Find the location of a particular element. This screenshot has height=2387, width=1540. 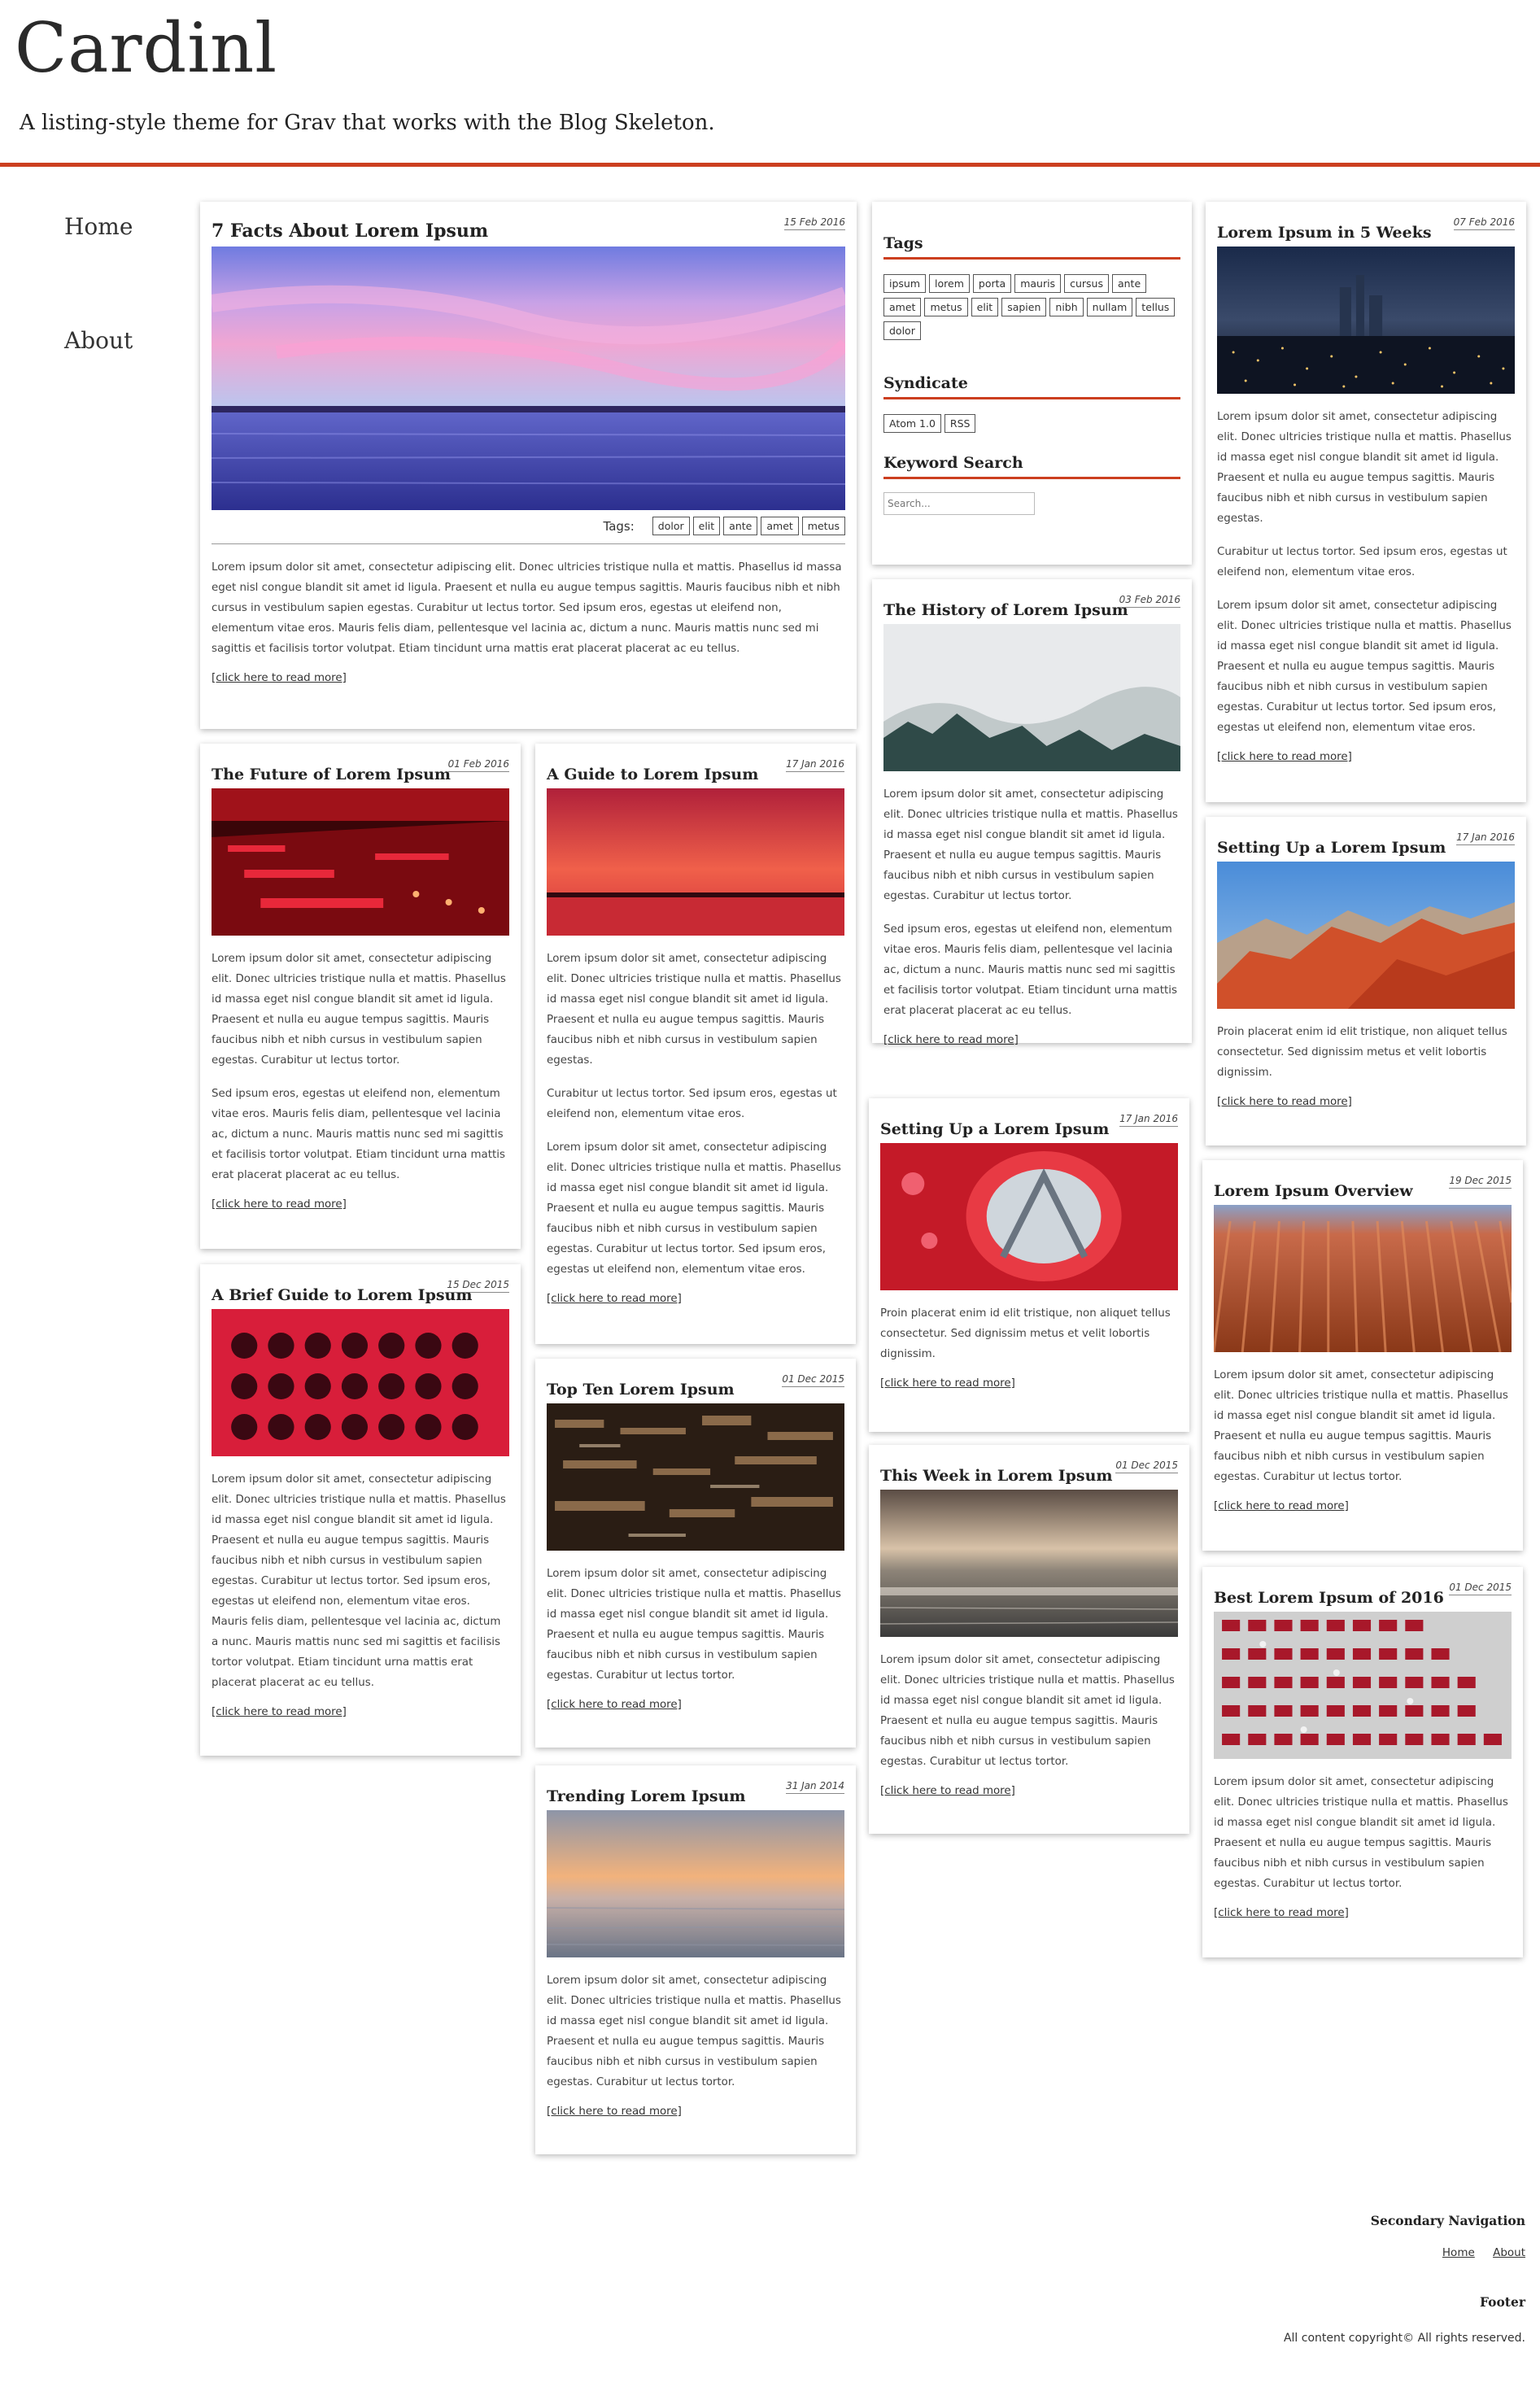

tag-chip: tellus is located at coordinates (1156, 307).